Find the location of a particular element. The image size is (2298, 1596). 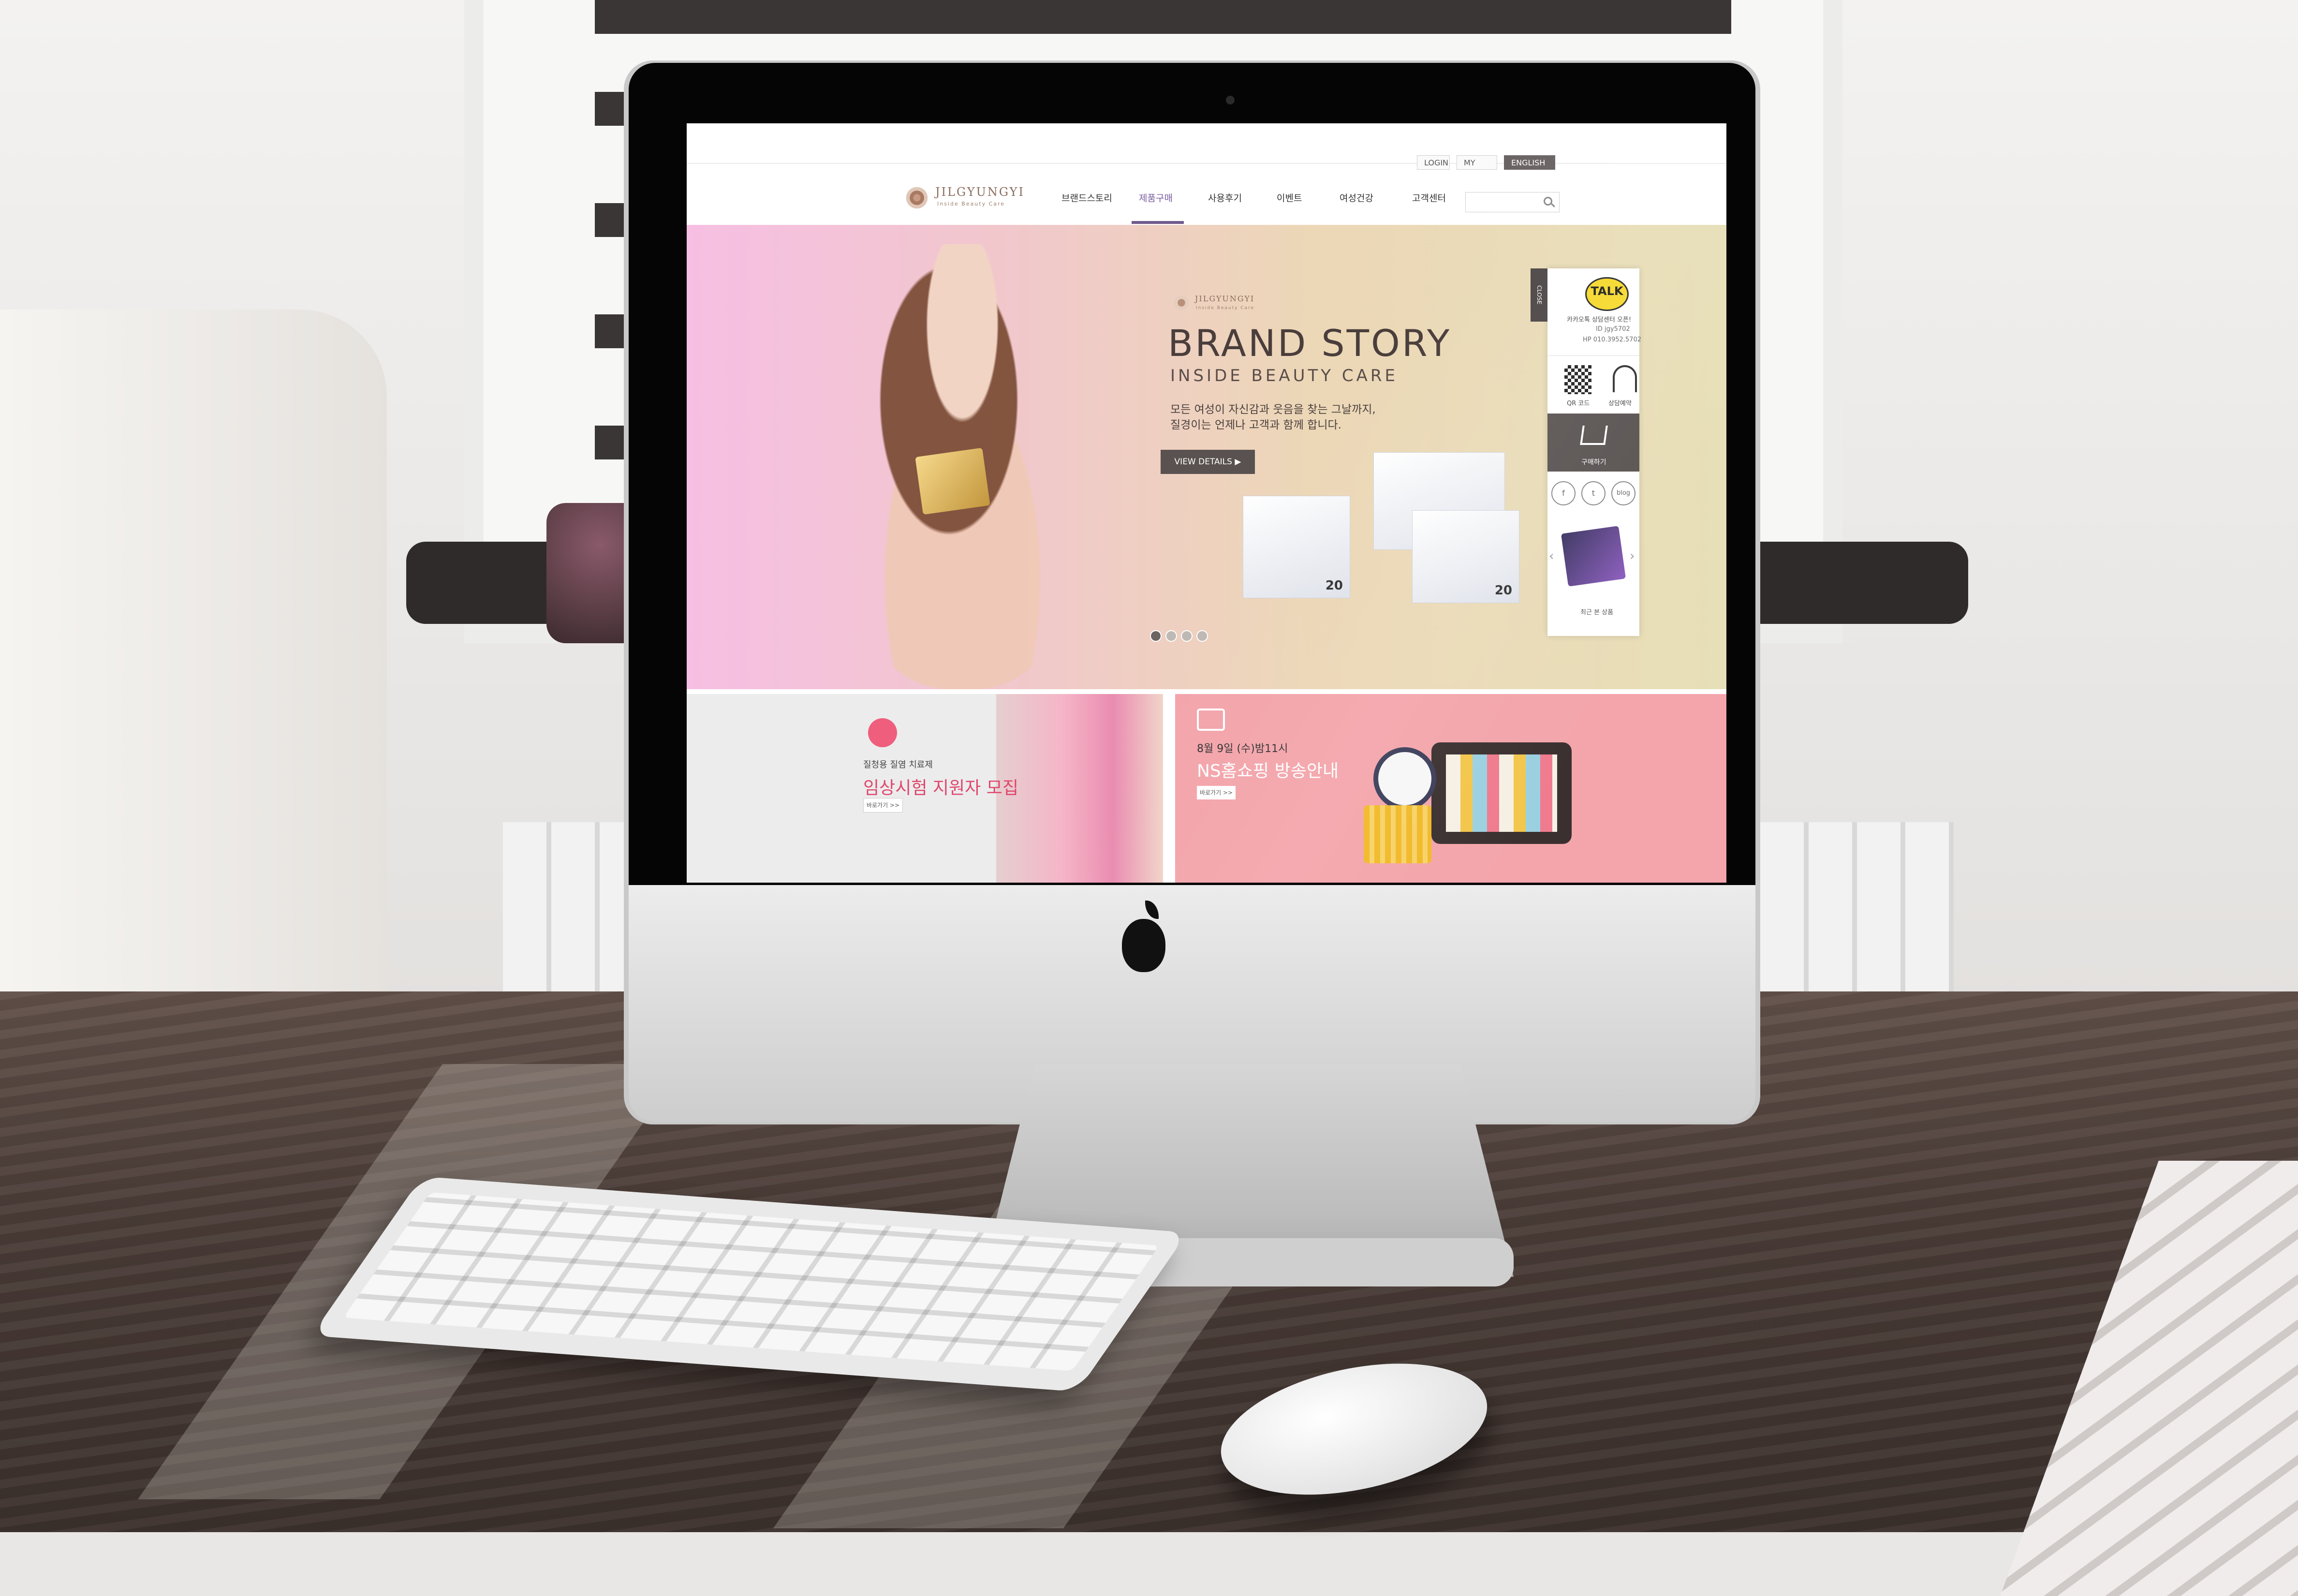

broadcast-date: 8월 9일 (수)밤11시 is located at coordinates (1242, 749).